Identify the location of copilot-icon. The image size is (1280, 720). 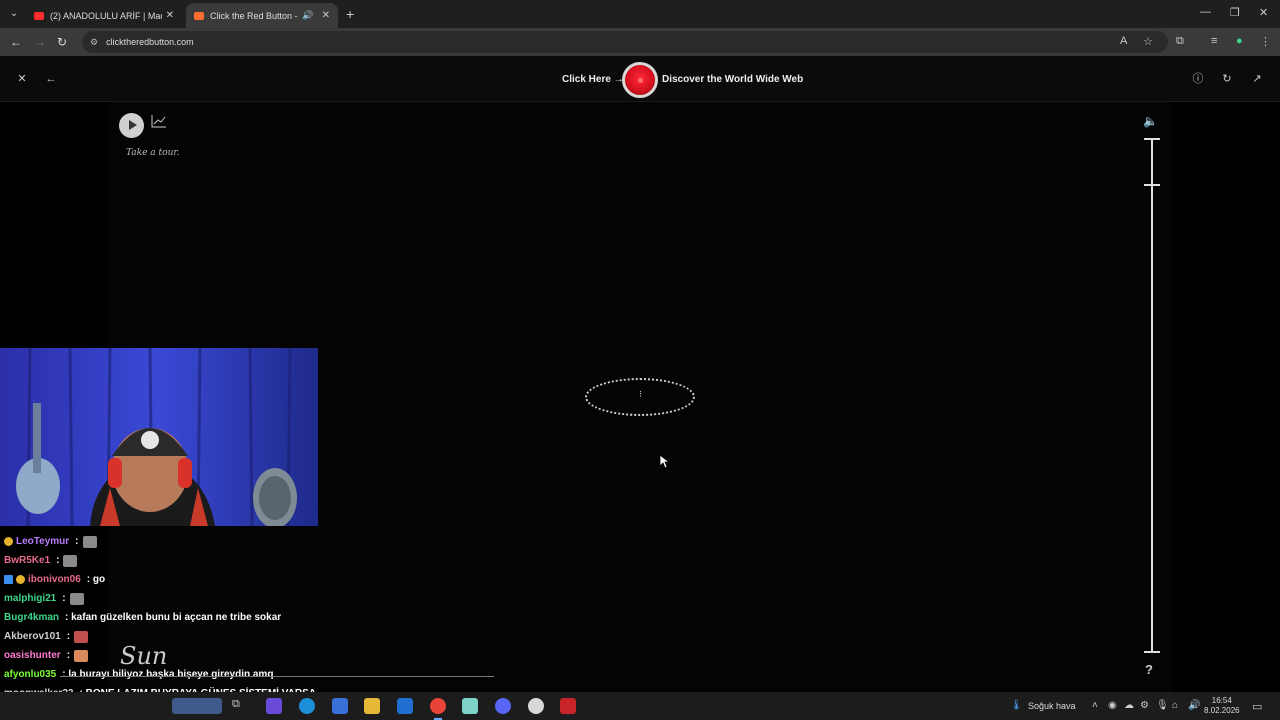
(274, 706).